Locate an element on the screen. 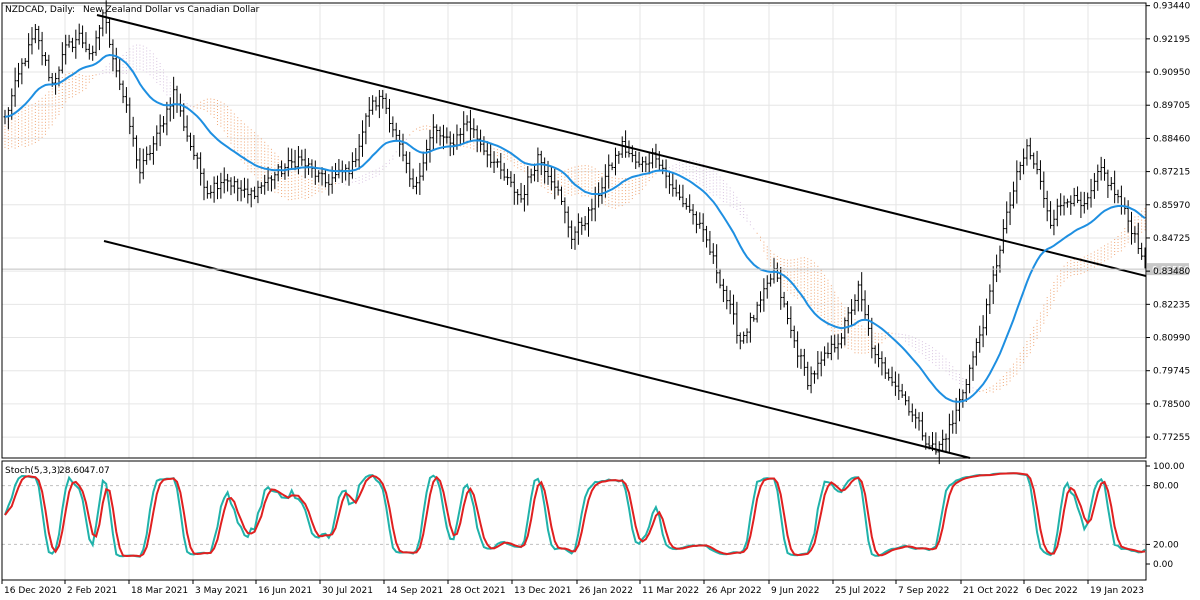 This screenshot has height=600, width=1200. time-axis-label: 7 Sep 2022 is located at coordinates (923, 591).